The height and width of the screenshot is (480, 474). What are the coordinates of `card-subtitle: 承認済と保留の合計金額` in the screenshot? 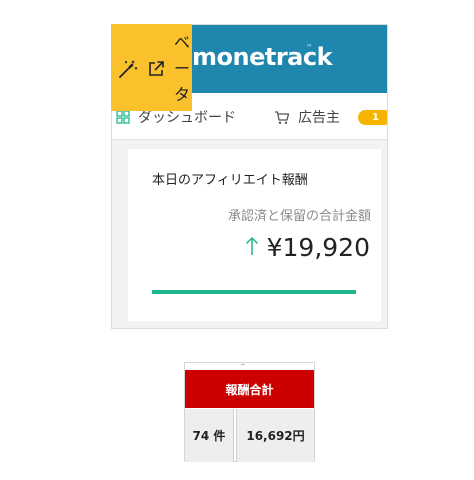 It's located at (299, 216).